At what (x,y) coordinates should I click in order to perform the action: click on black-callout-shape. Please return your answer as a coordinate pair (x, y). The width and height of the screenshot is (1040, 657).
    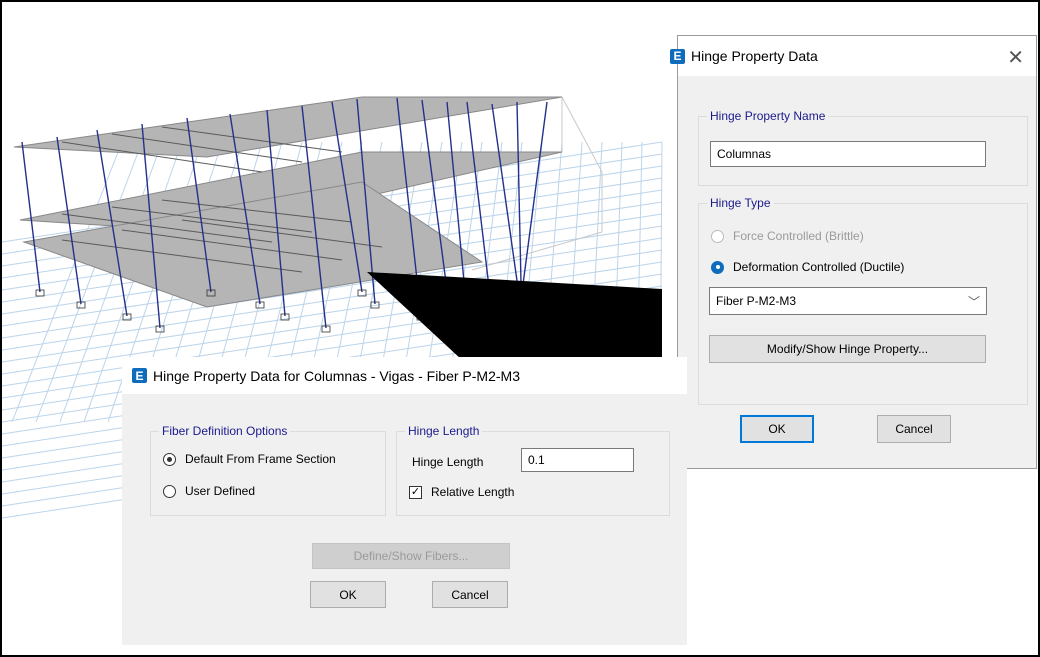
    Looking at the image, I should click on (514, 316).